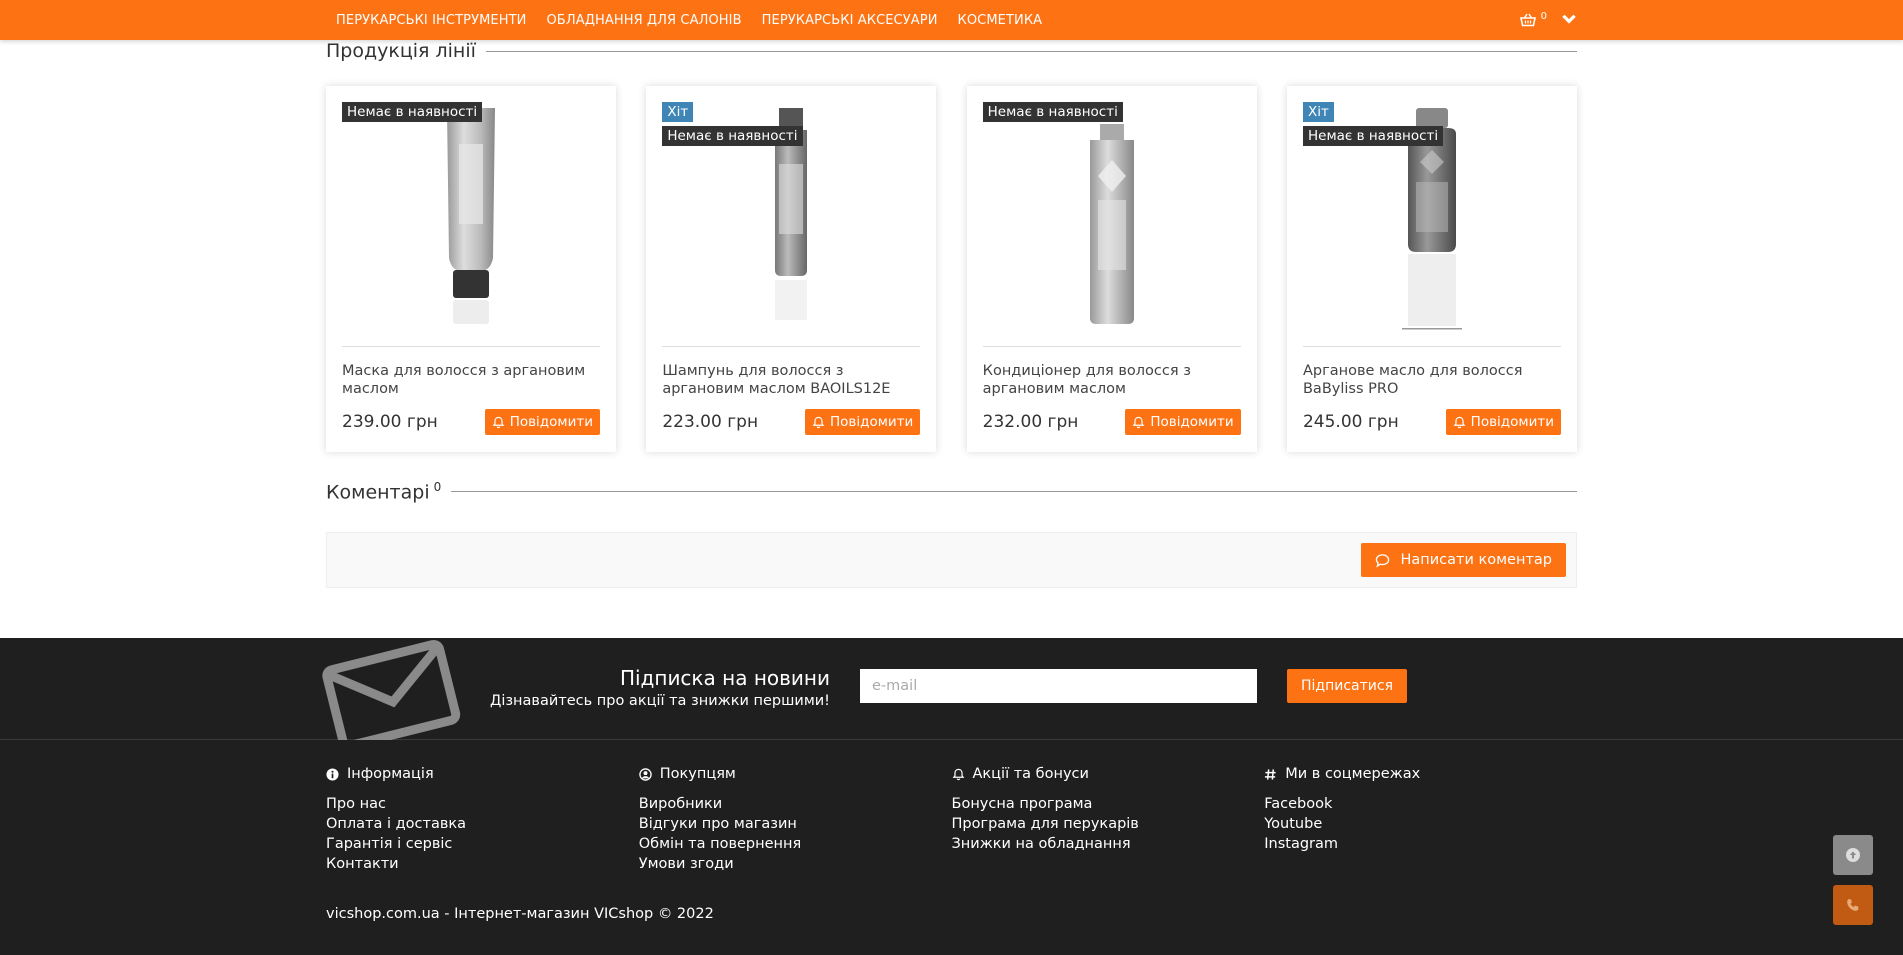 This screenshot has height=955, width=1903. What do you see at coordinates (1543, 16) in the screenshot?
I see `cart-count: 0` at bounding box center [1543, 16].